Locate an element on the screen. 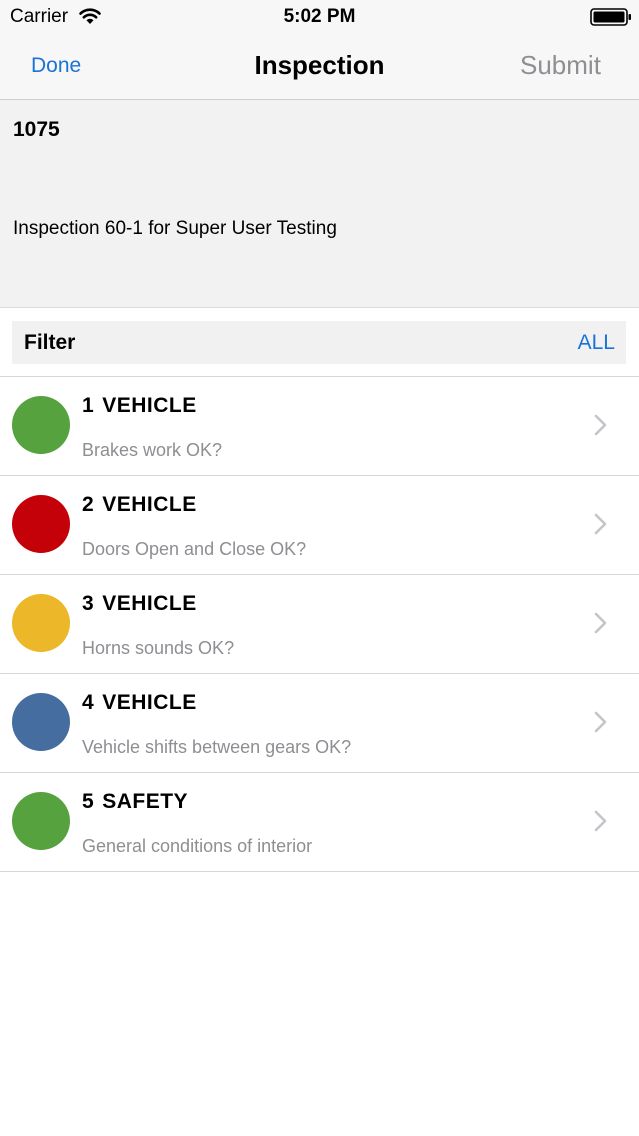 Image resolution: width=639 pixels, height=1136 pixels. item-number: 2 is located at coordinates (88, 504).